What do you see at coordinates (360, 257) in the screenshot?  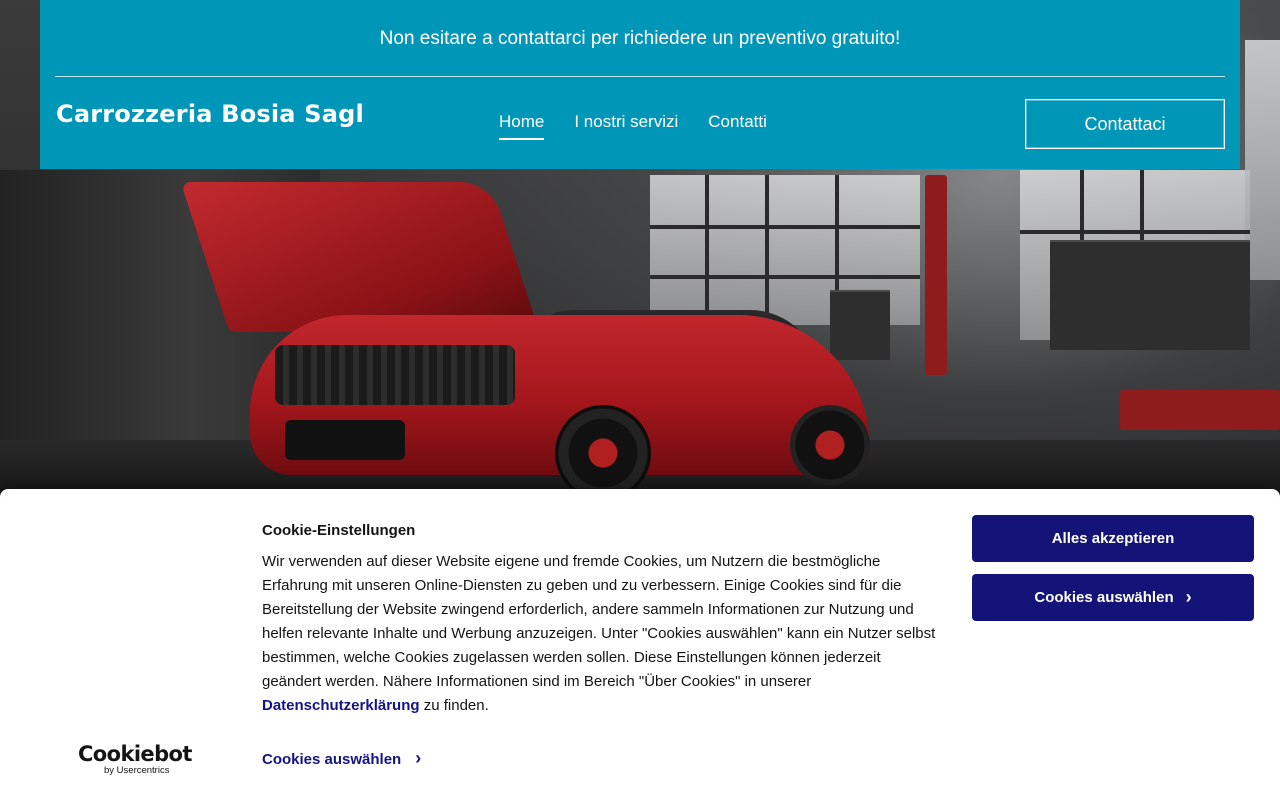 I see `car-hood` at bounding box center [360, 257].